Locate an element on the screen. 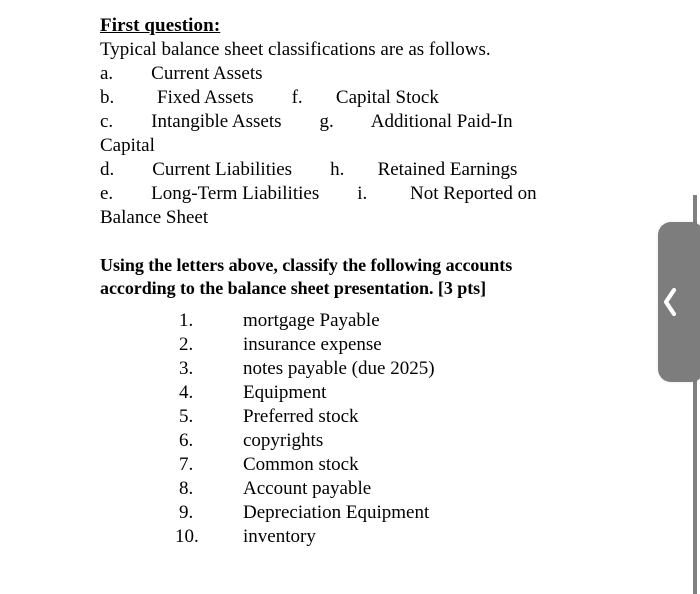 Image resolution: width=700 pixels, height=594 pixels. list-item-number: 10. is located at coordinates (187, 536).